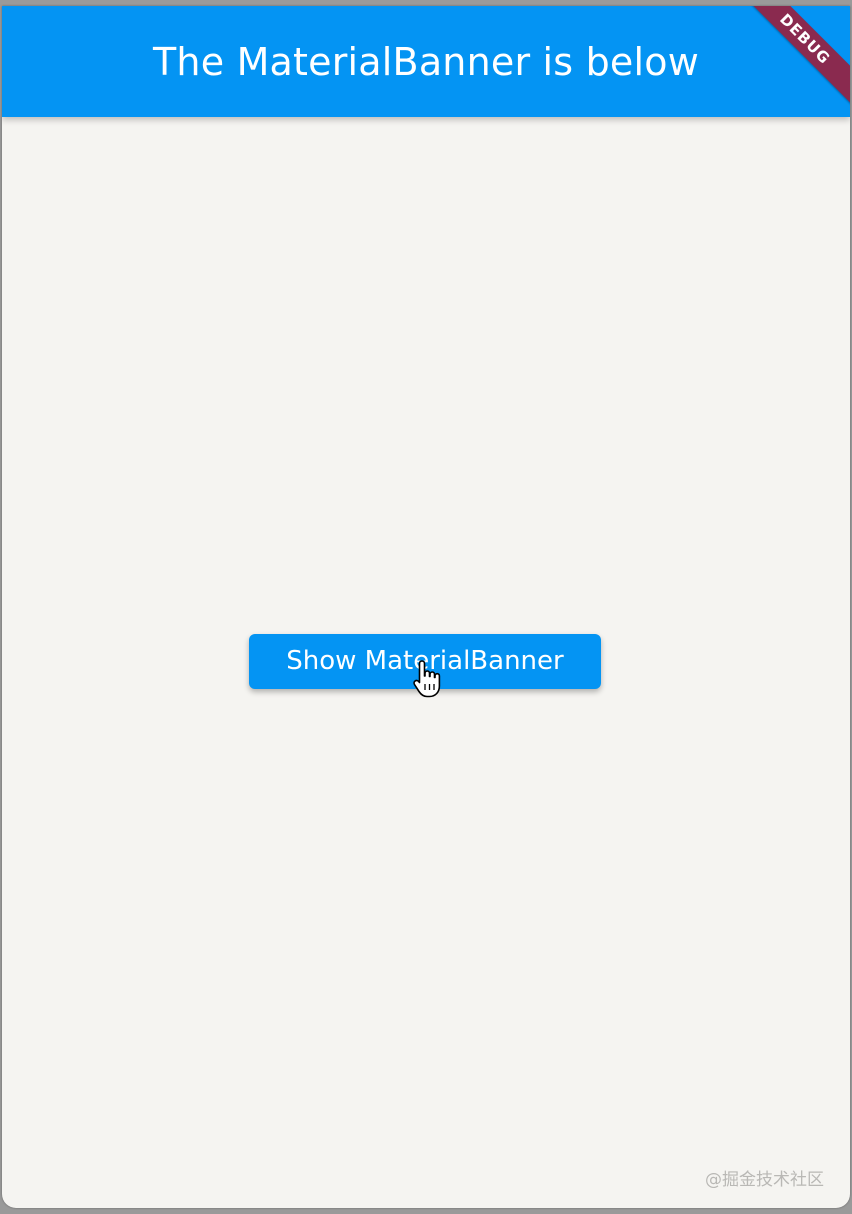  I want to click on app-bar-title: The MaterialBanner is below, so click(426, 62).